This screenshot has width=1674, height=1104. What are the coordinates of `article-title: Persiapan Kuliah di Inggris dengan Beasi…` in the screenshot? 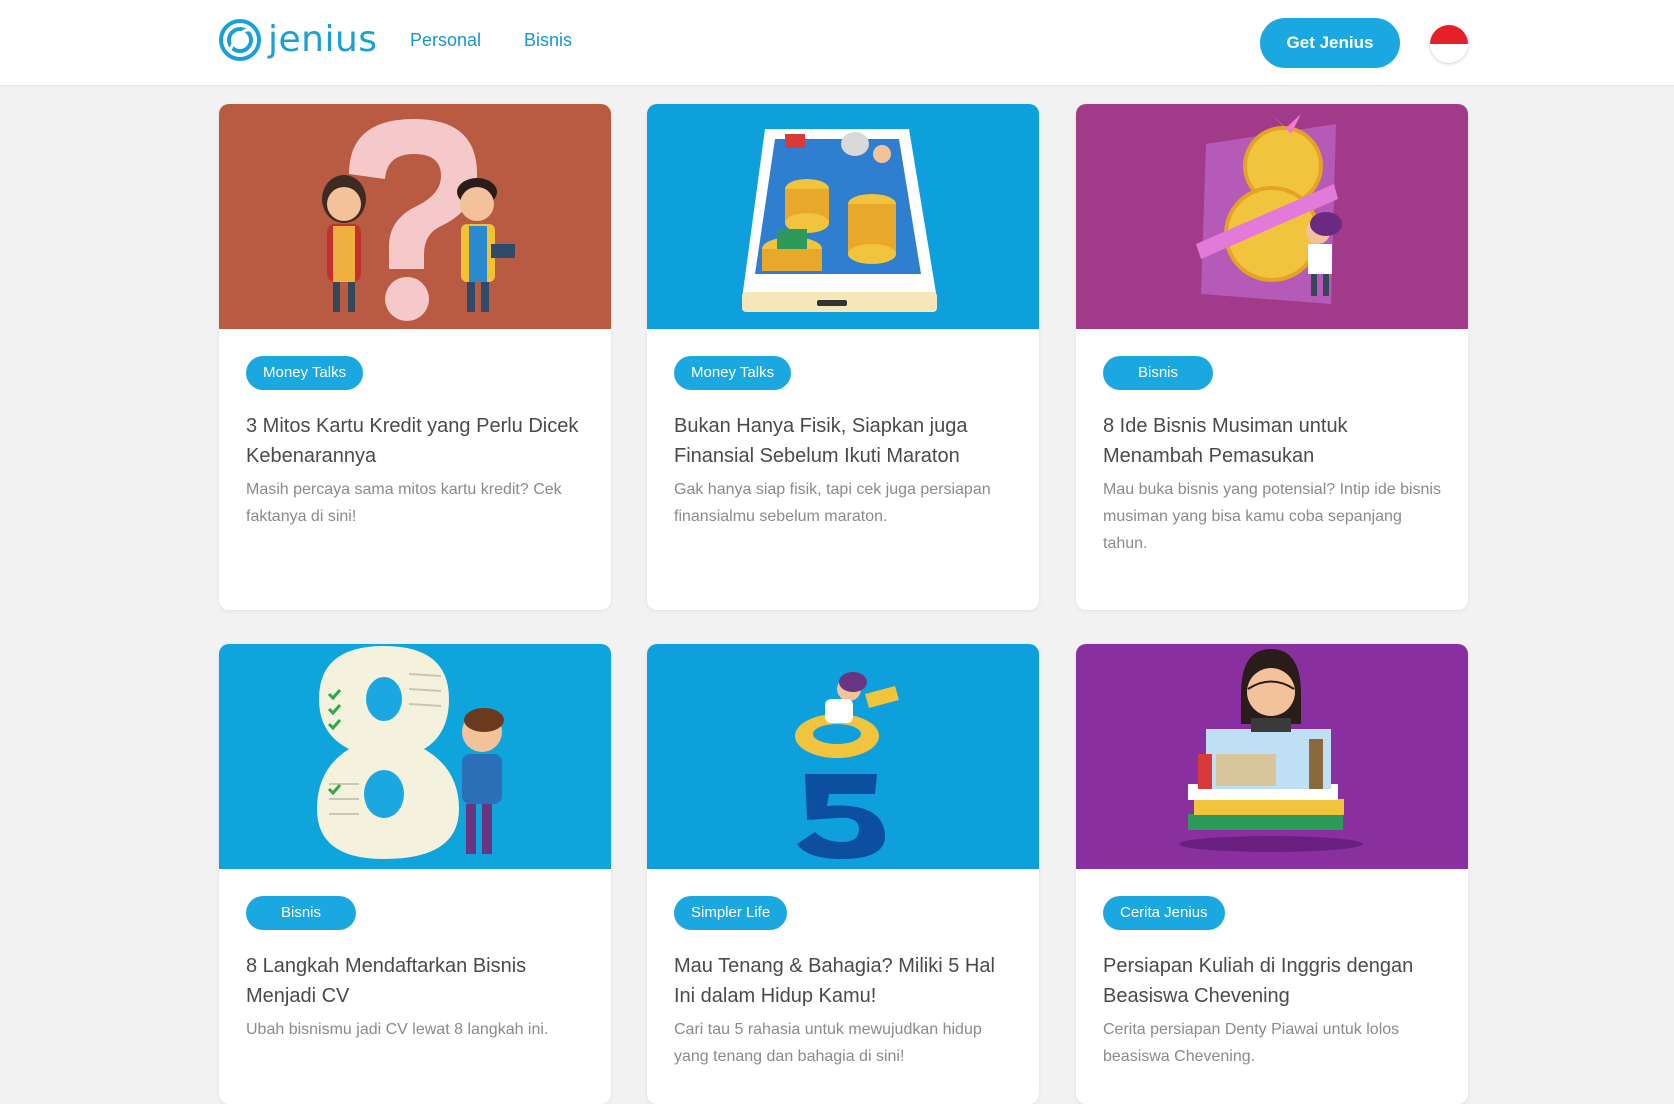 It's located at (1273, 981).